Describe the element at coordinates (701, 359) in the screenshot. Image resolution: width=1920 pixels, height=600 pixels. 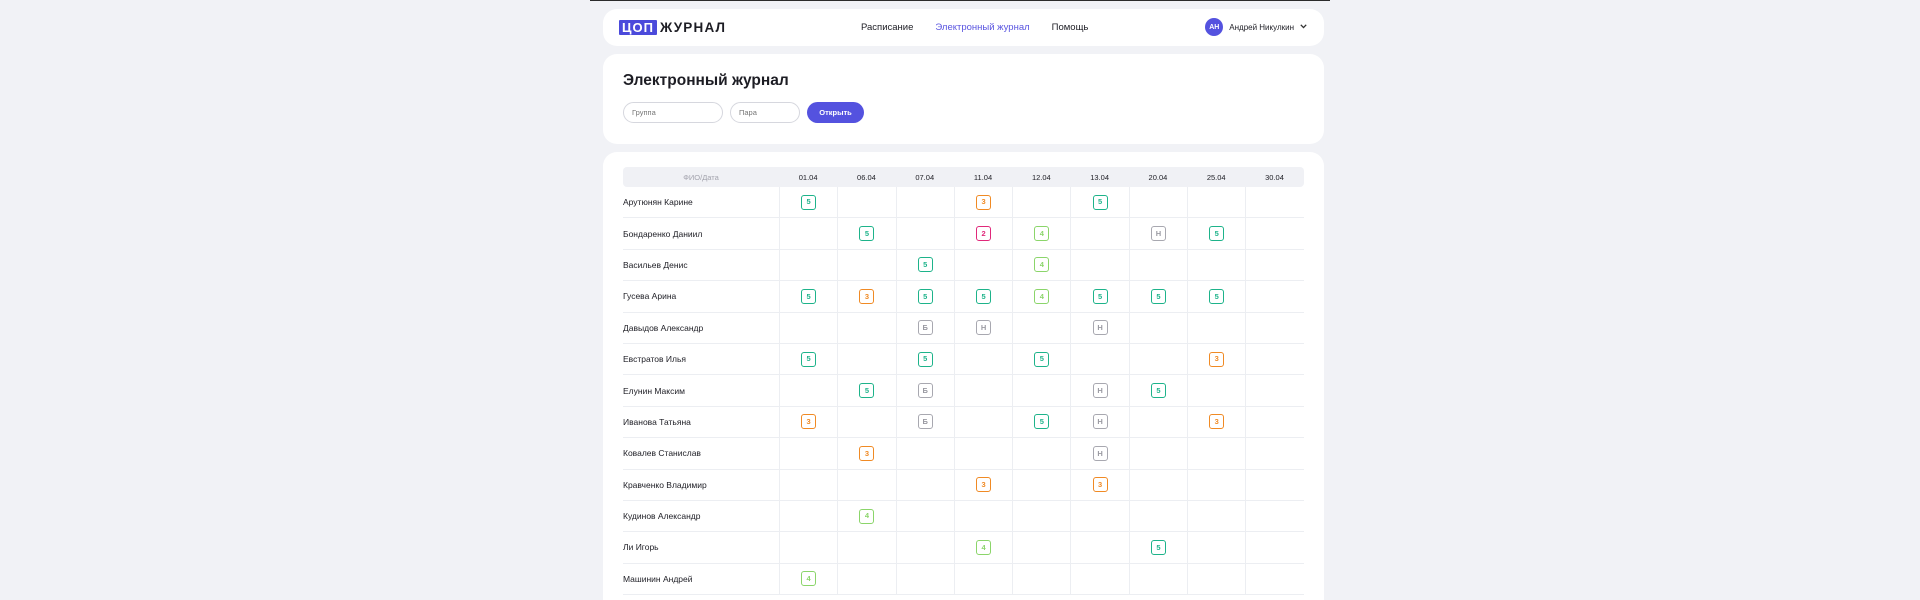
I see `student-name: Евстратов Илья` at that location.